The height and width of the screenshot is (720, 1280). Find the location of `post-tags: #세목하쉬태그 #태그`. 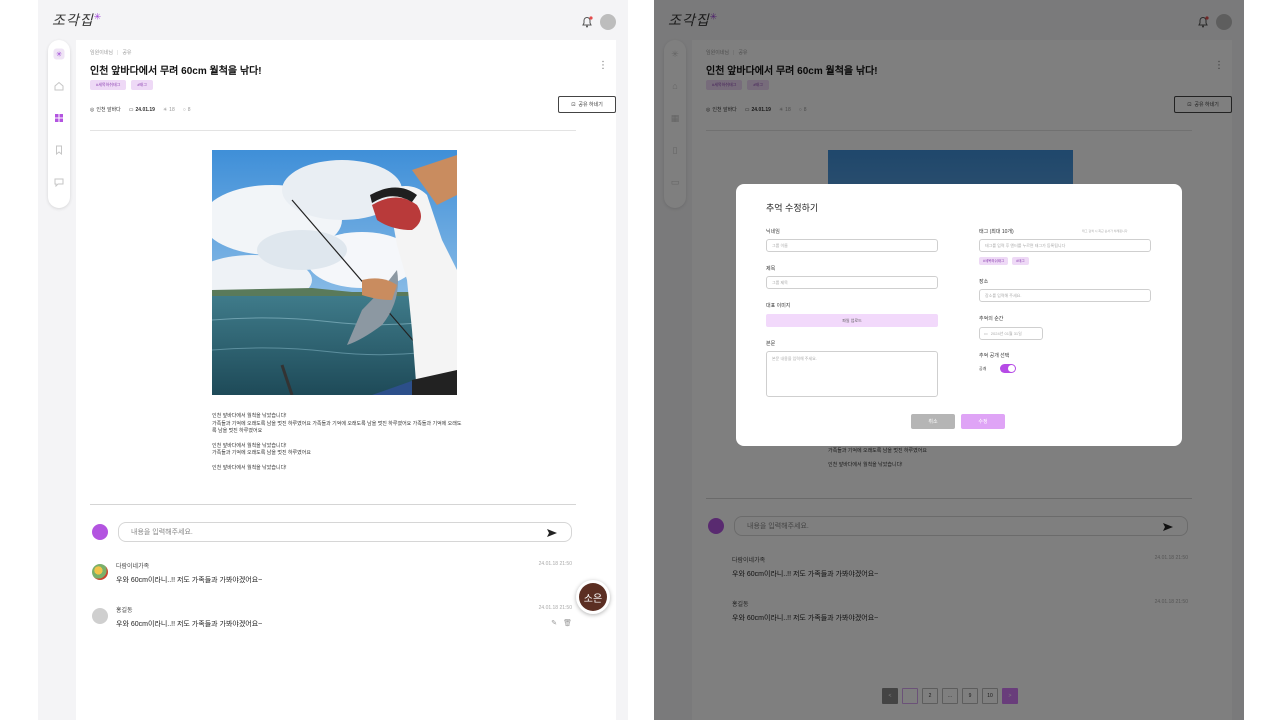

post-tags: #세목하쉬태그 #태그 is located at coordinates (121, 85).